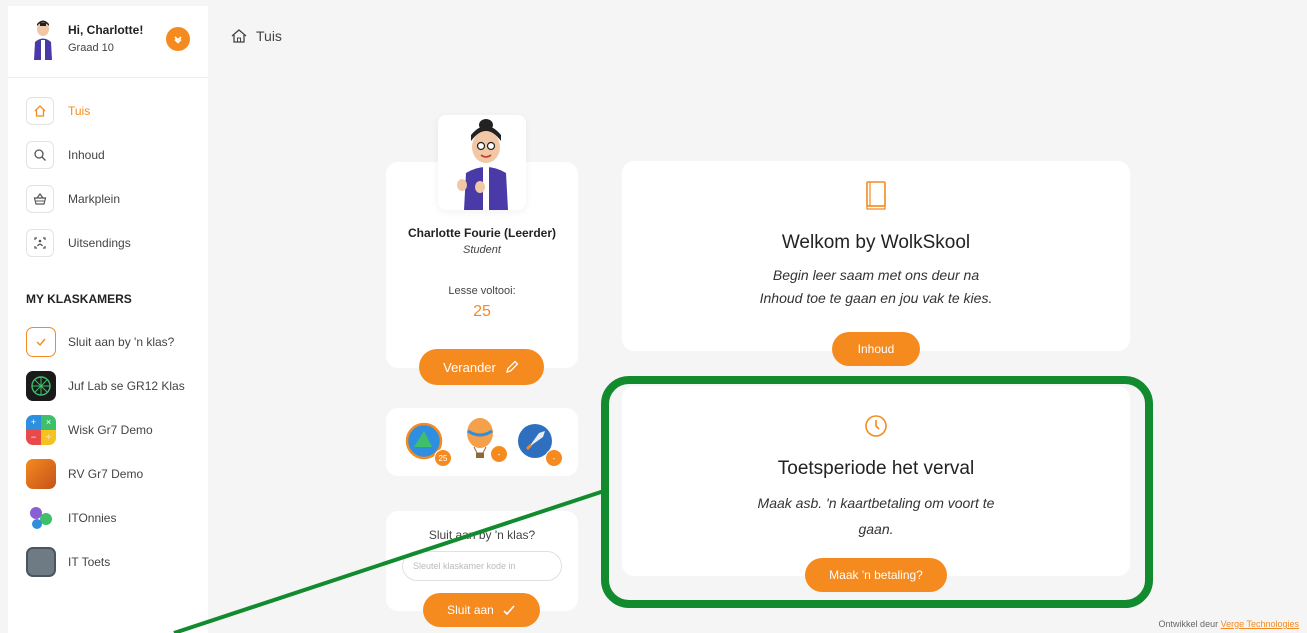 The width and height of the screenshot is (1307, 633). I want to click on class-code-input, so click(482, 566).